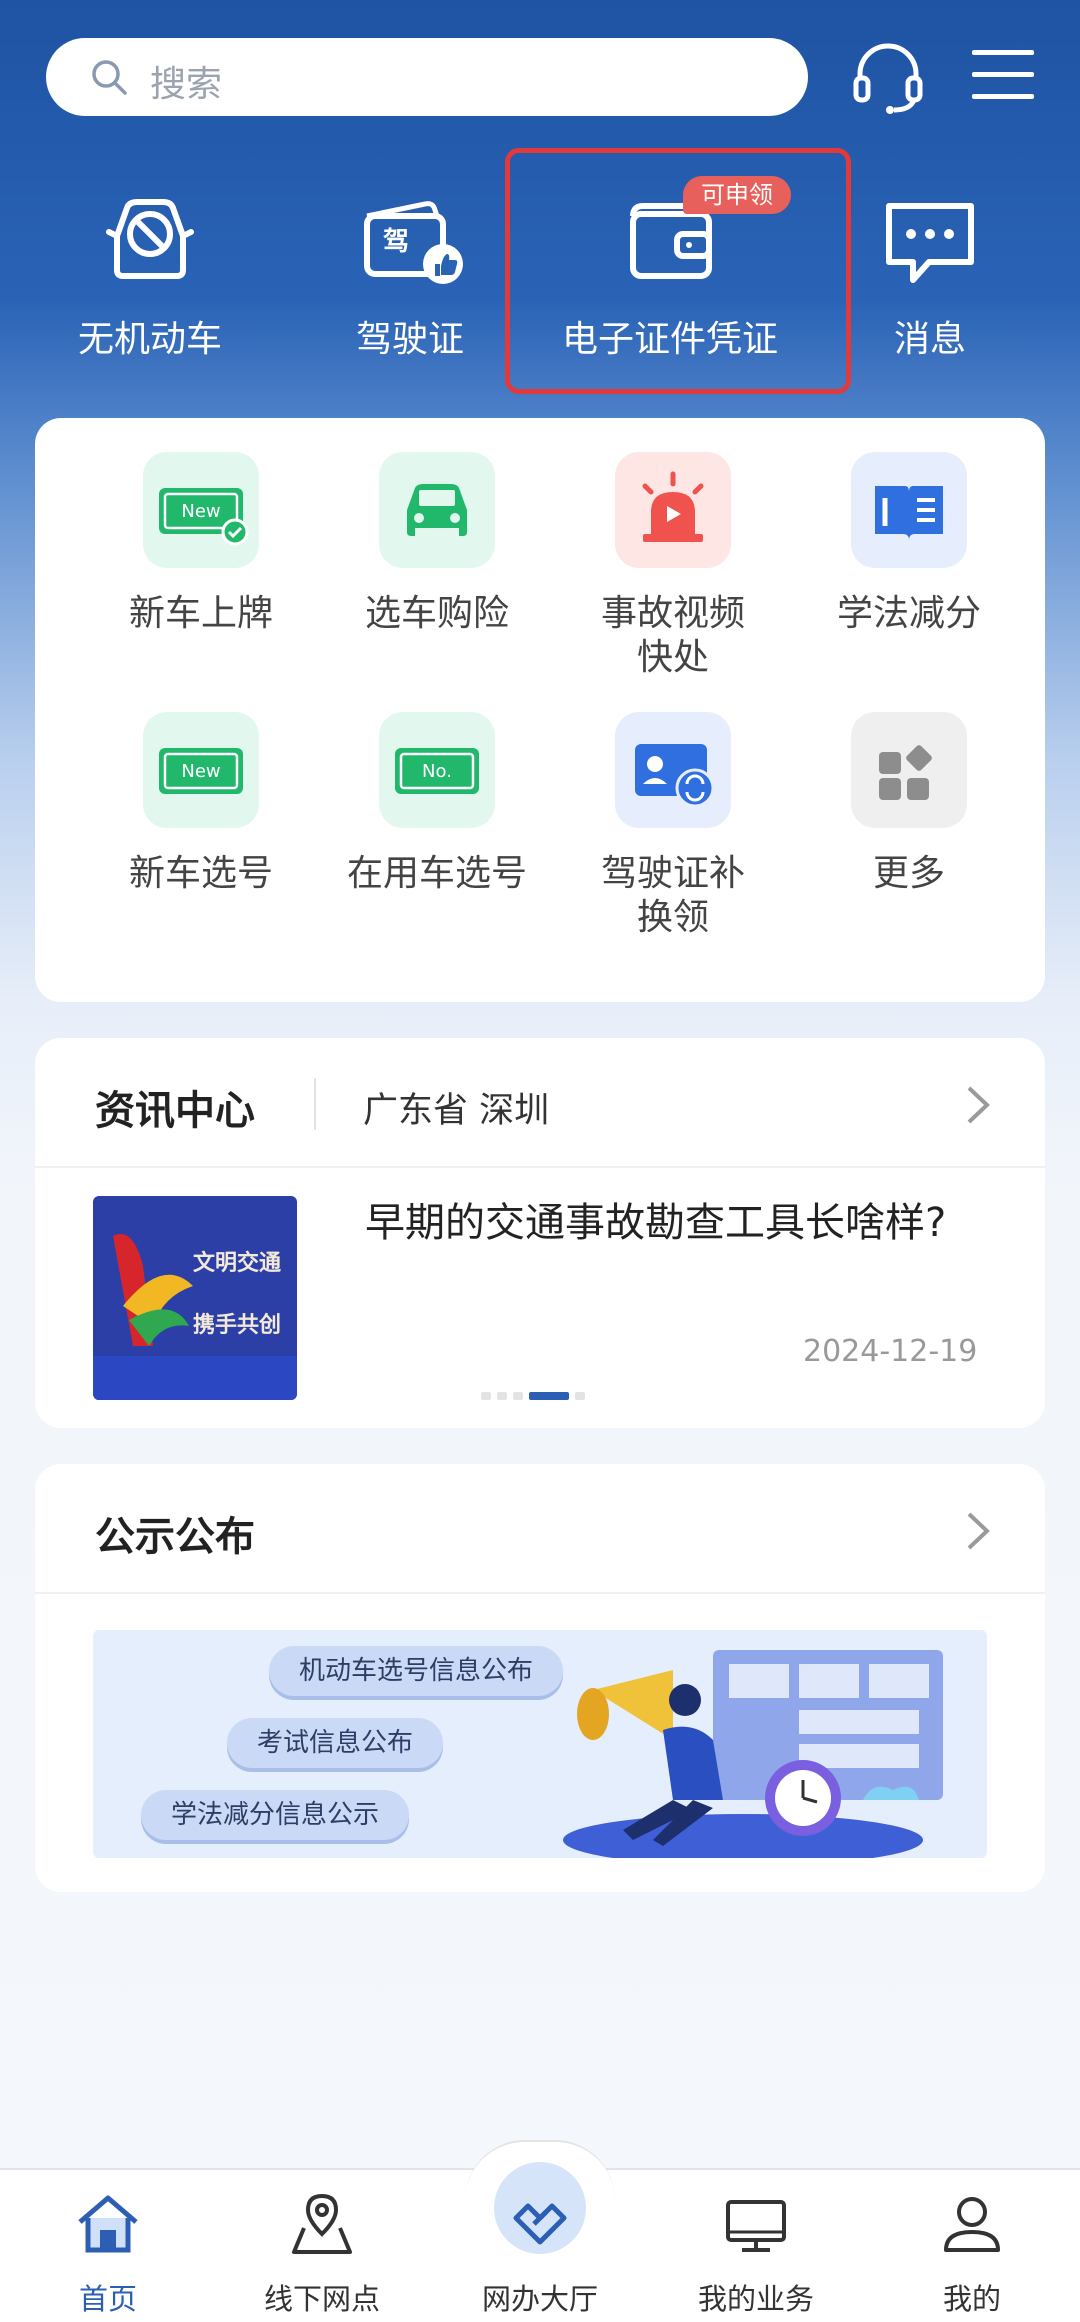 This screenshot has height=2322, width=1080. What do you see at coordinates (908, 613) in the screenshot?
I see `service-label: 学法减分` at bounding box center [908, 613].